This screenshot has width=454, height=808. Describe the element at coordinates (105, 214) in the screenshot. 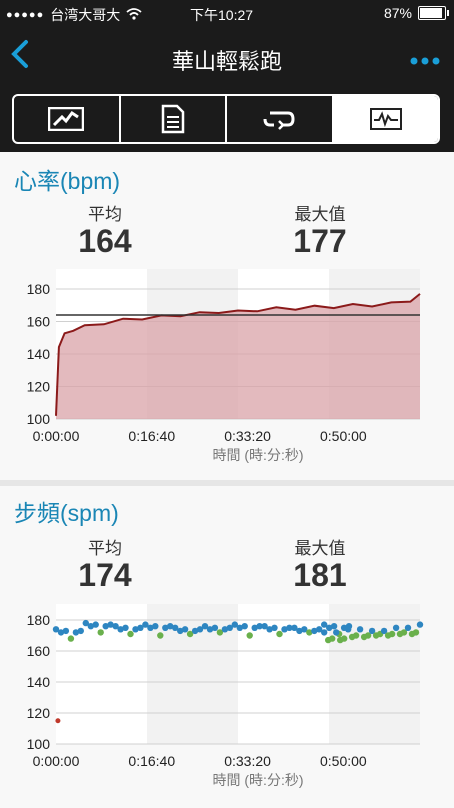

I see `hr-avg-label: 平均` at that location.